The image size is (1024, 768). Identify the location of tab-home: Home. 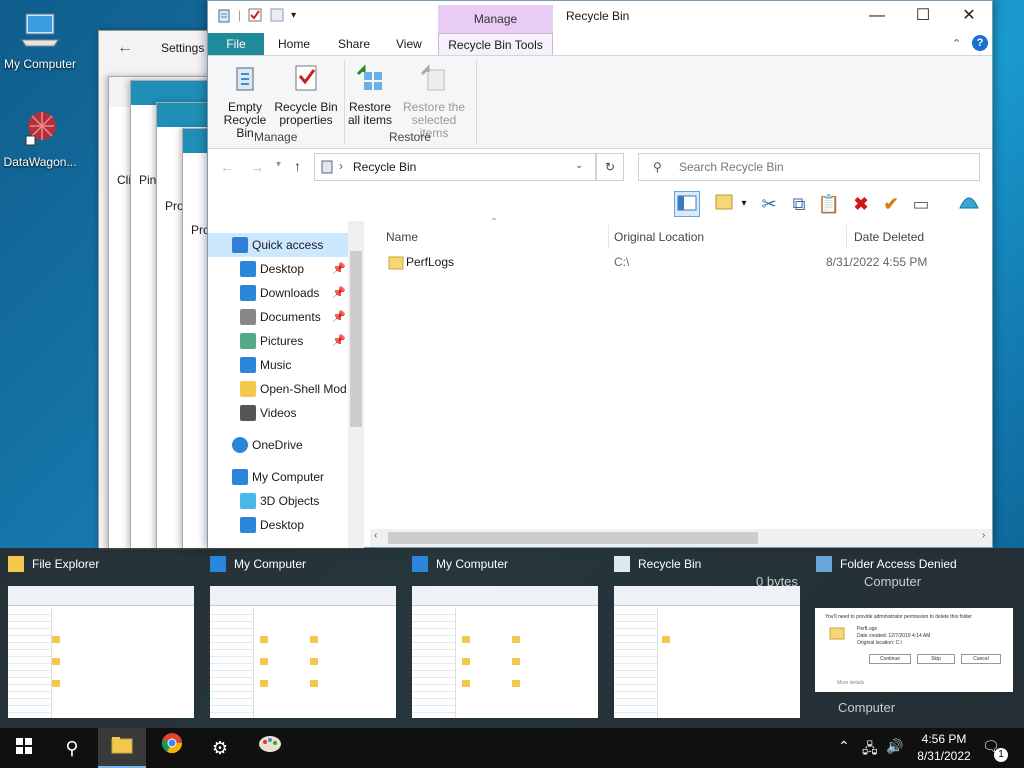
(294, 44).